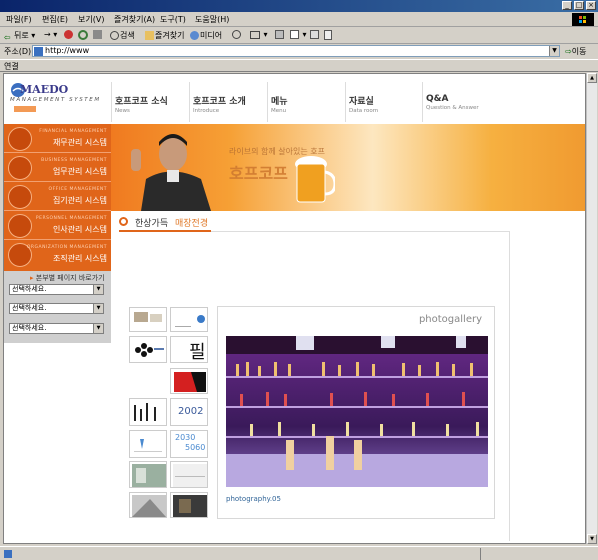 The image size is (598, 560). What do you see at coordinates (299, 65) in the screenshot?
I see `links-bar: 연결` at bounding box center [299, 65].